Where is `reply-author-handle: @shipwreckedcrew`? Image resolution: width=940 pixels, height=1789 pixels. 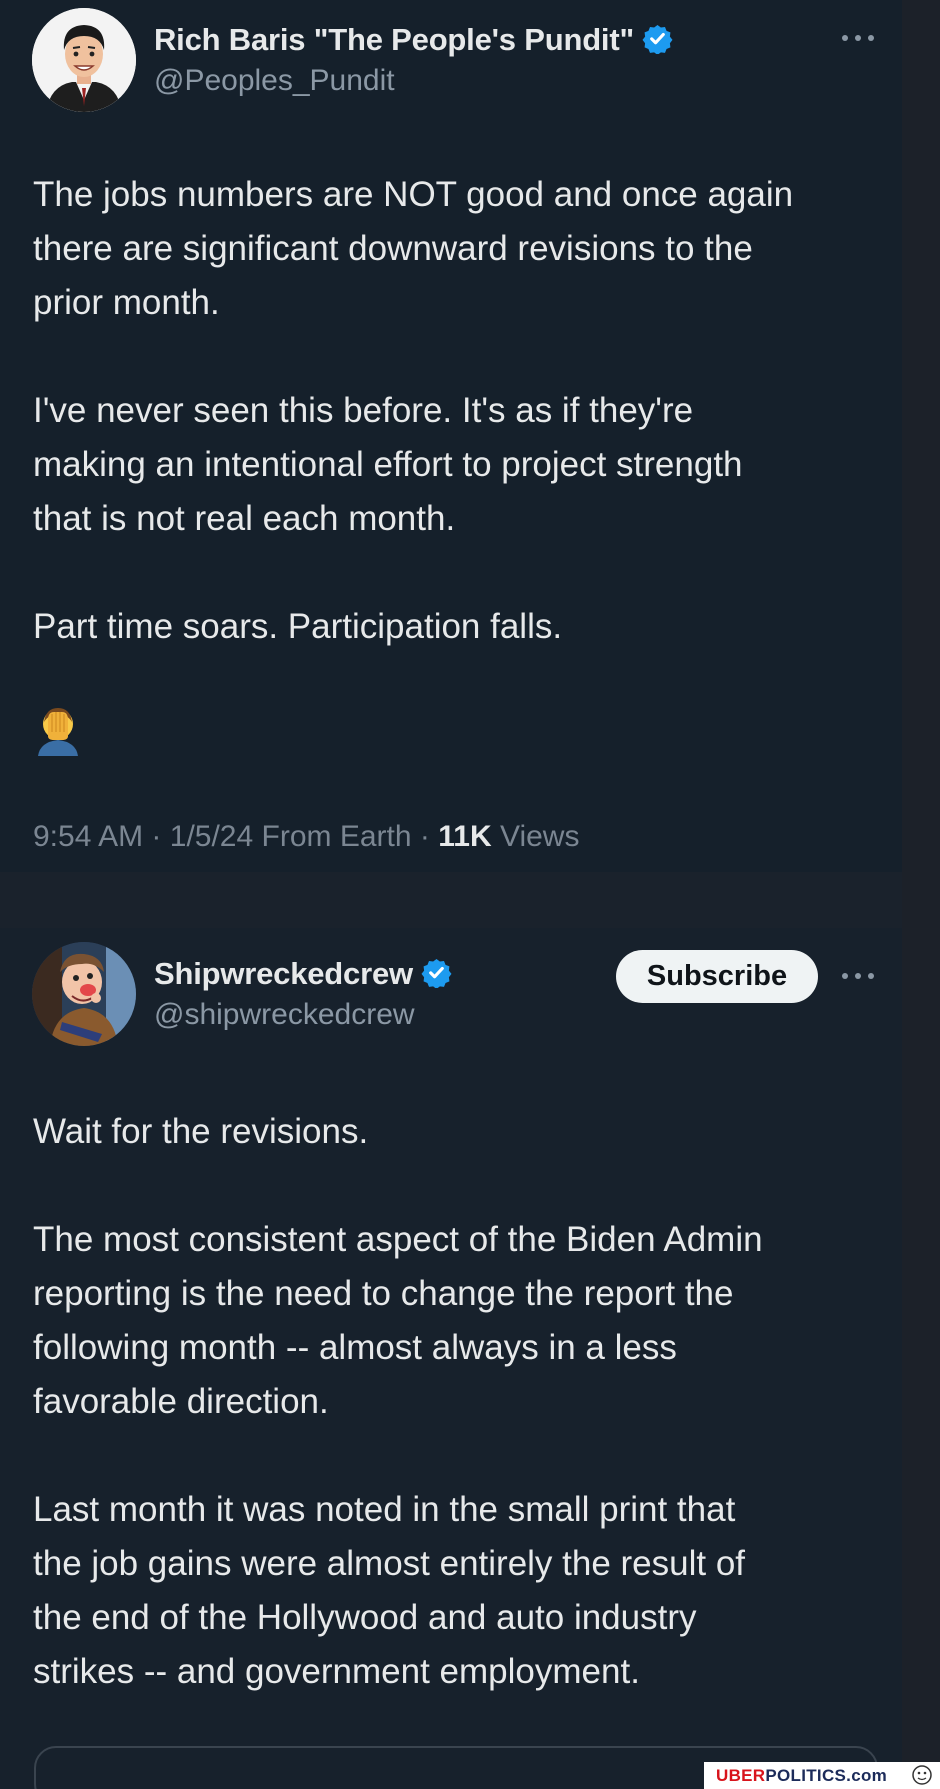
reply-author-handle: @shipwreckedcrew is located at coordinates (284, 1015).